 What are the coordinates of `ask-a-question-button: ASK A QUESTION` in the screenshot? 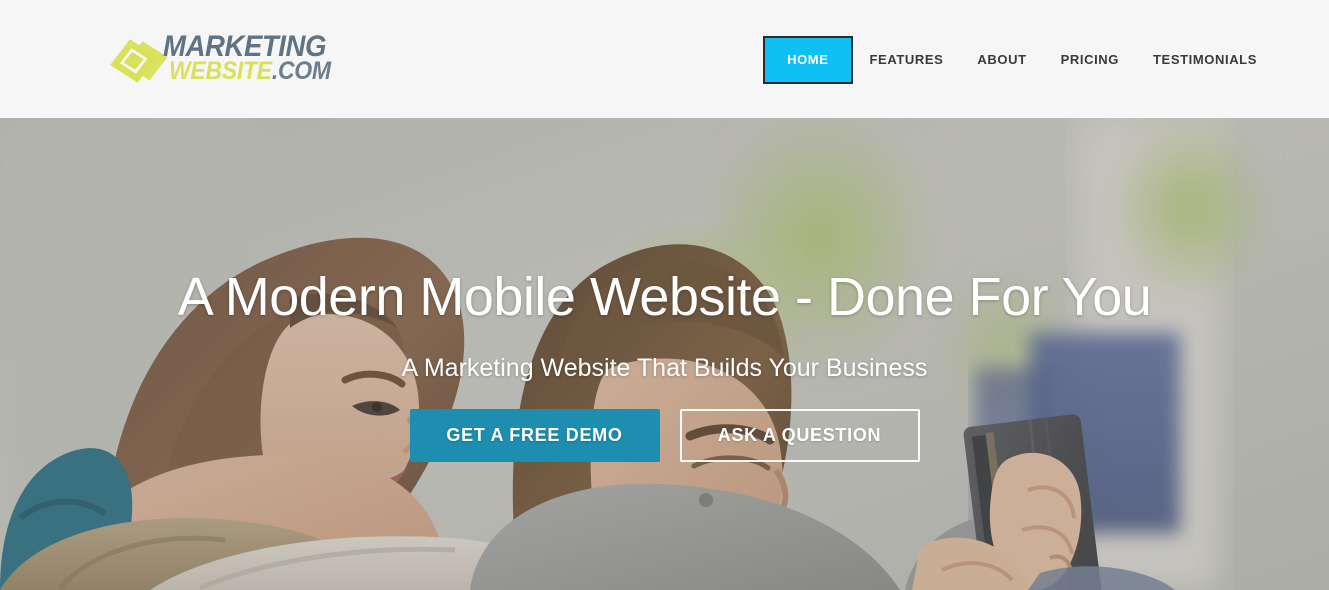 It's located at (799, 435).